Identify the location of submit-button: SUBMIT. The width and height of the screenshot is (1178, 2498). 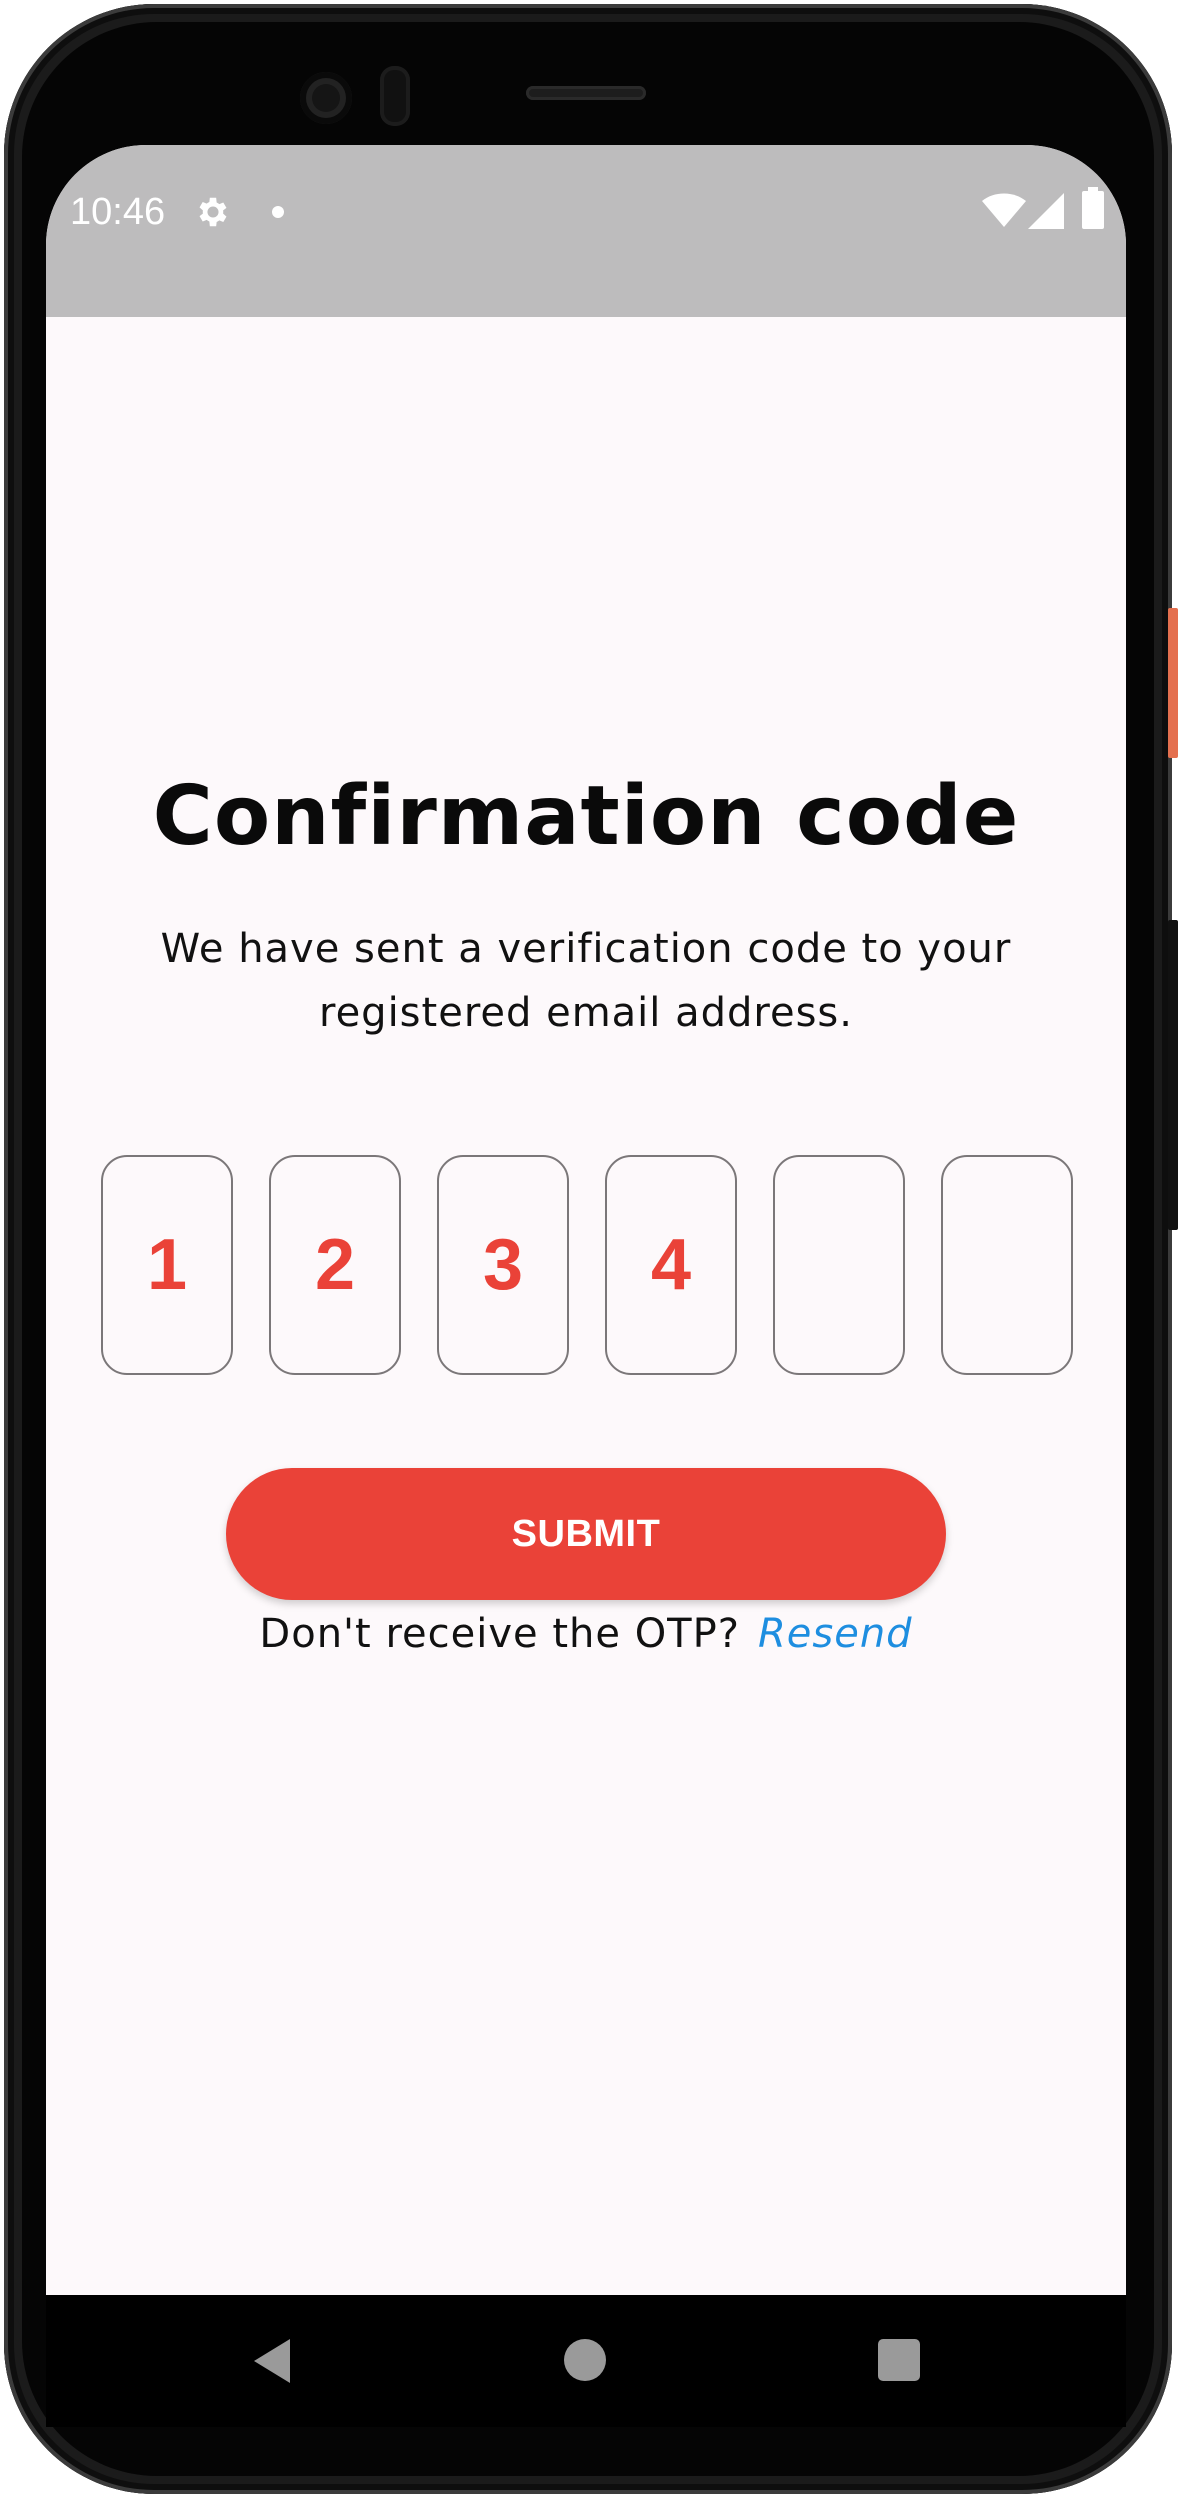
(586, 1534).